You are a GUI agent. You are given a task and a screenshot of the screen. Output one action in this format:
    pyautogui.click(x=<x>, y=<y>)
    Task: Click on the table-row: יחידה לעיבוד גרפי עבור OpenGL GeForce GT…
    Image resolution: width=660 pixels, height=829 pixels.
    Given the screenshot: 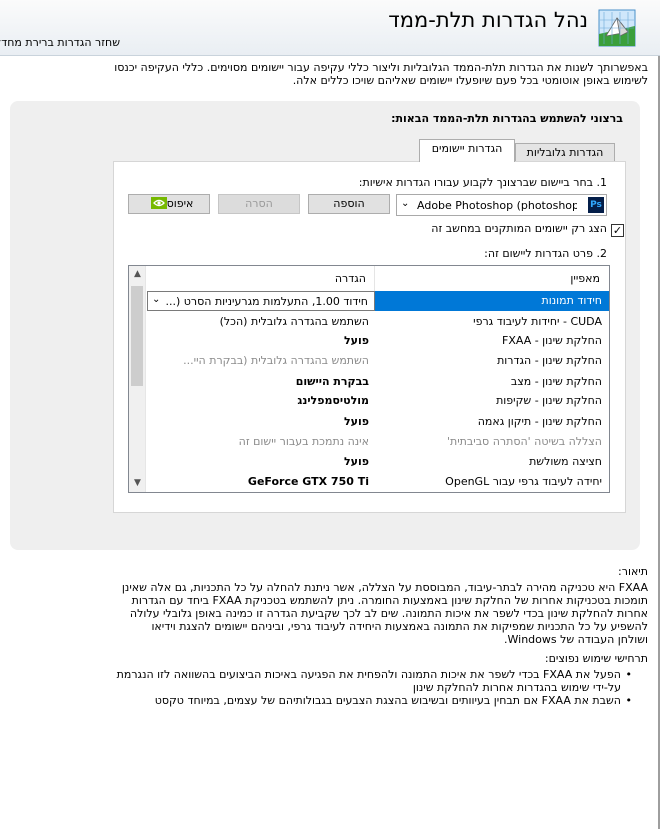 What is the action you would take?
    pyautogui.click(x=378, y=482)
    